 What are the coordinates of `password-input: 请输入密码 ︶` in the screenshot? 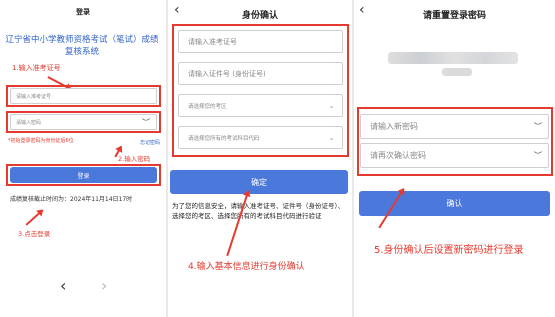 It's located at (83, 122).